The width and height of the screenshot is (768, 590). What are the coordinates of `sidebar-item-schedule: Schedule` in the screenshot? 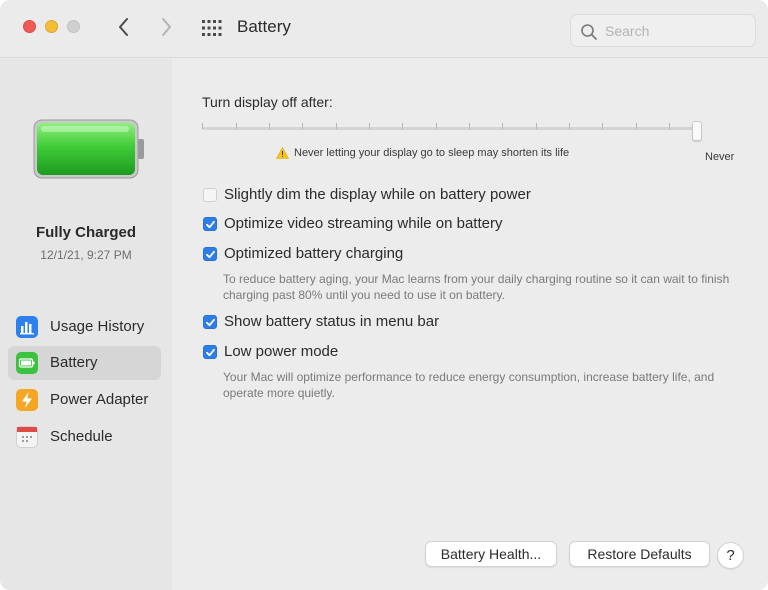 It's located at (84, 437).